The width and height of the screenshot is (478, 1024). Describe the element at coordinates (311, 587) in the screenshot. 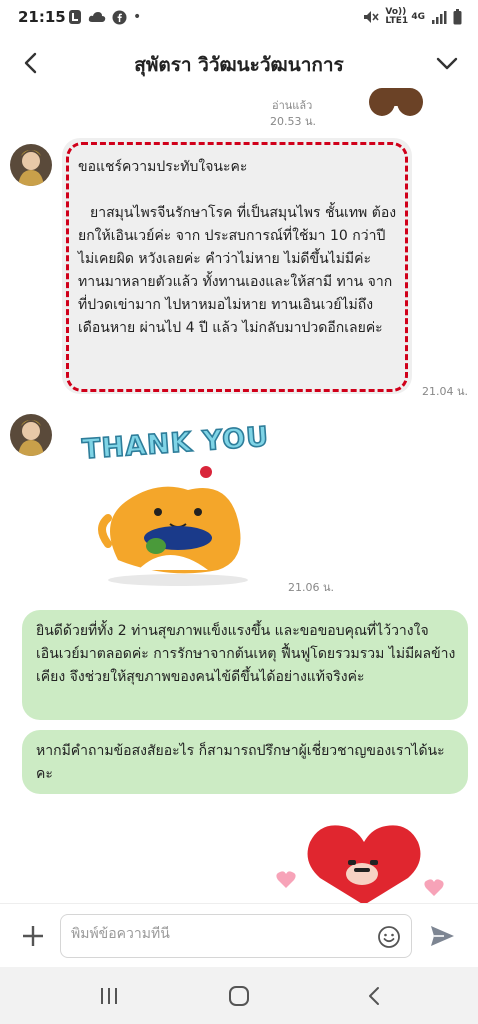

I see `message-time: 21.06 น.` at that location.